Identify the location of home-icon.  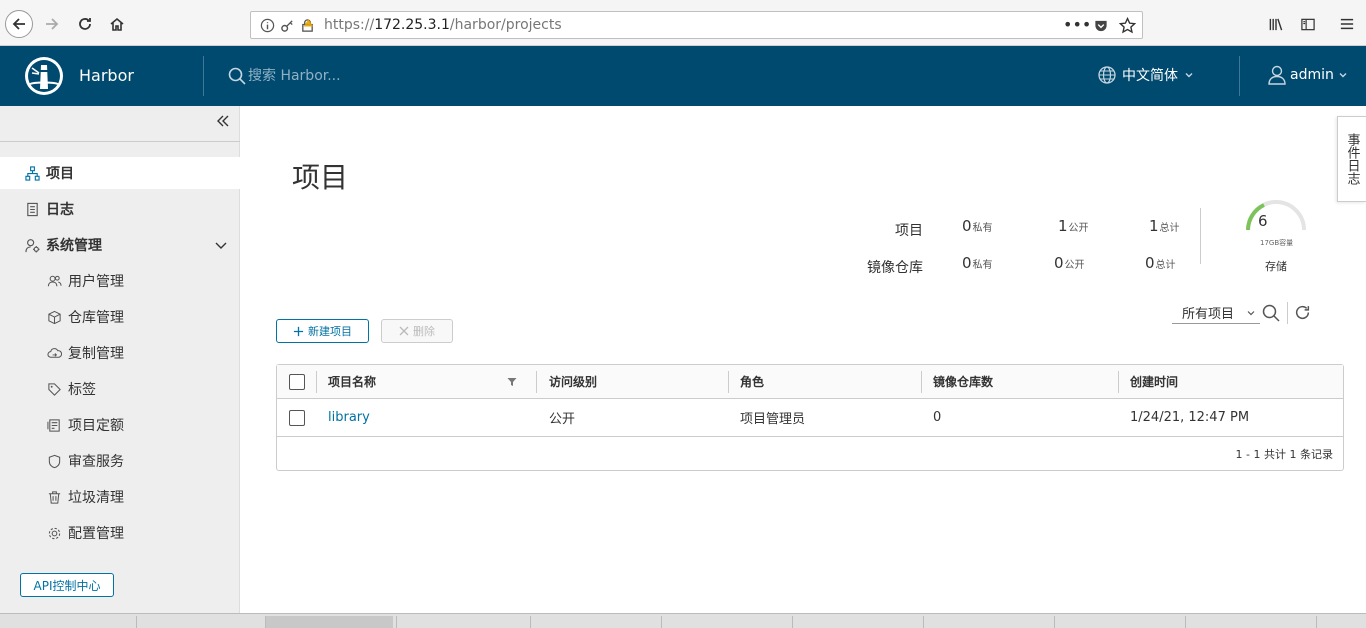
(117, 24).